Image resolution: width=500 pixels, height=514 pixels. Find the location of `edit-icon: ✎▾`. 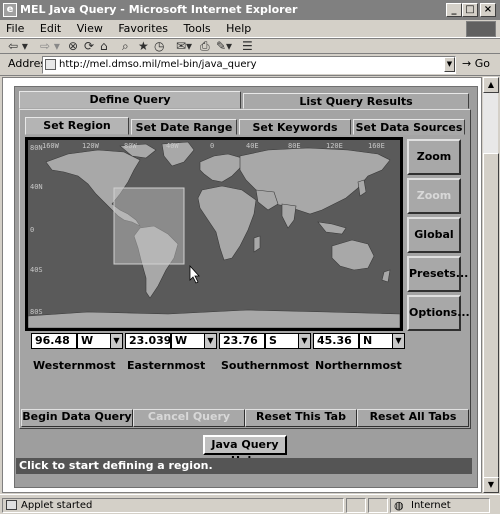

edit-icon: ✎▾ is located at coordinates (224, 46).